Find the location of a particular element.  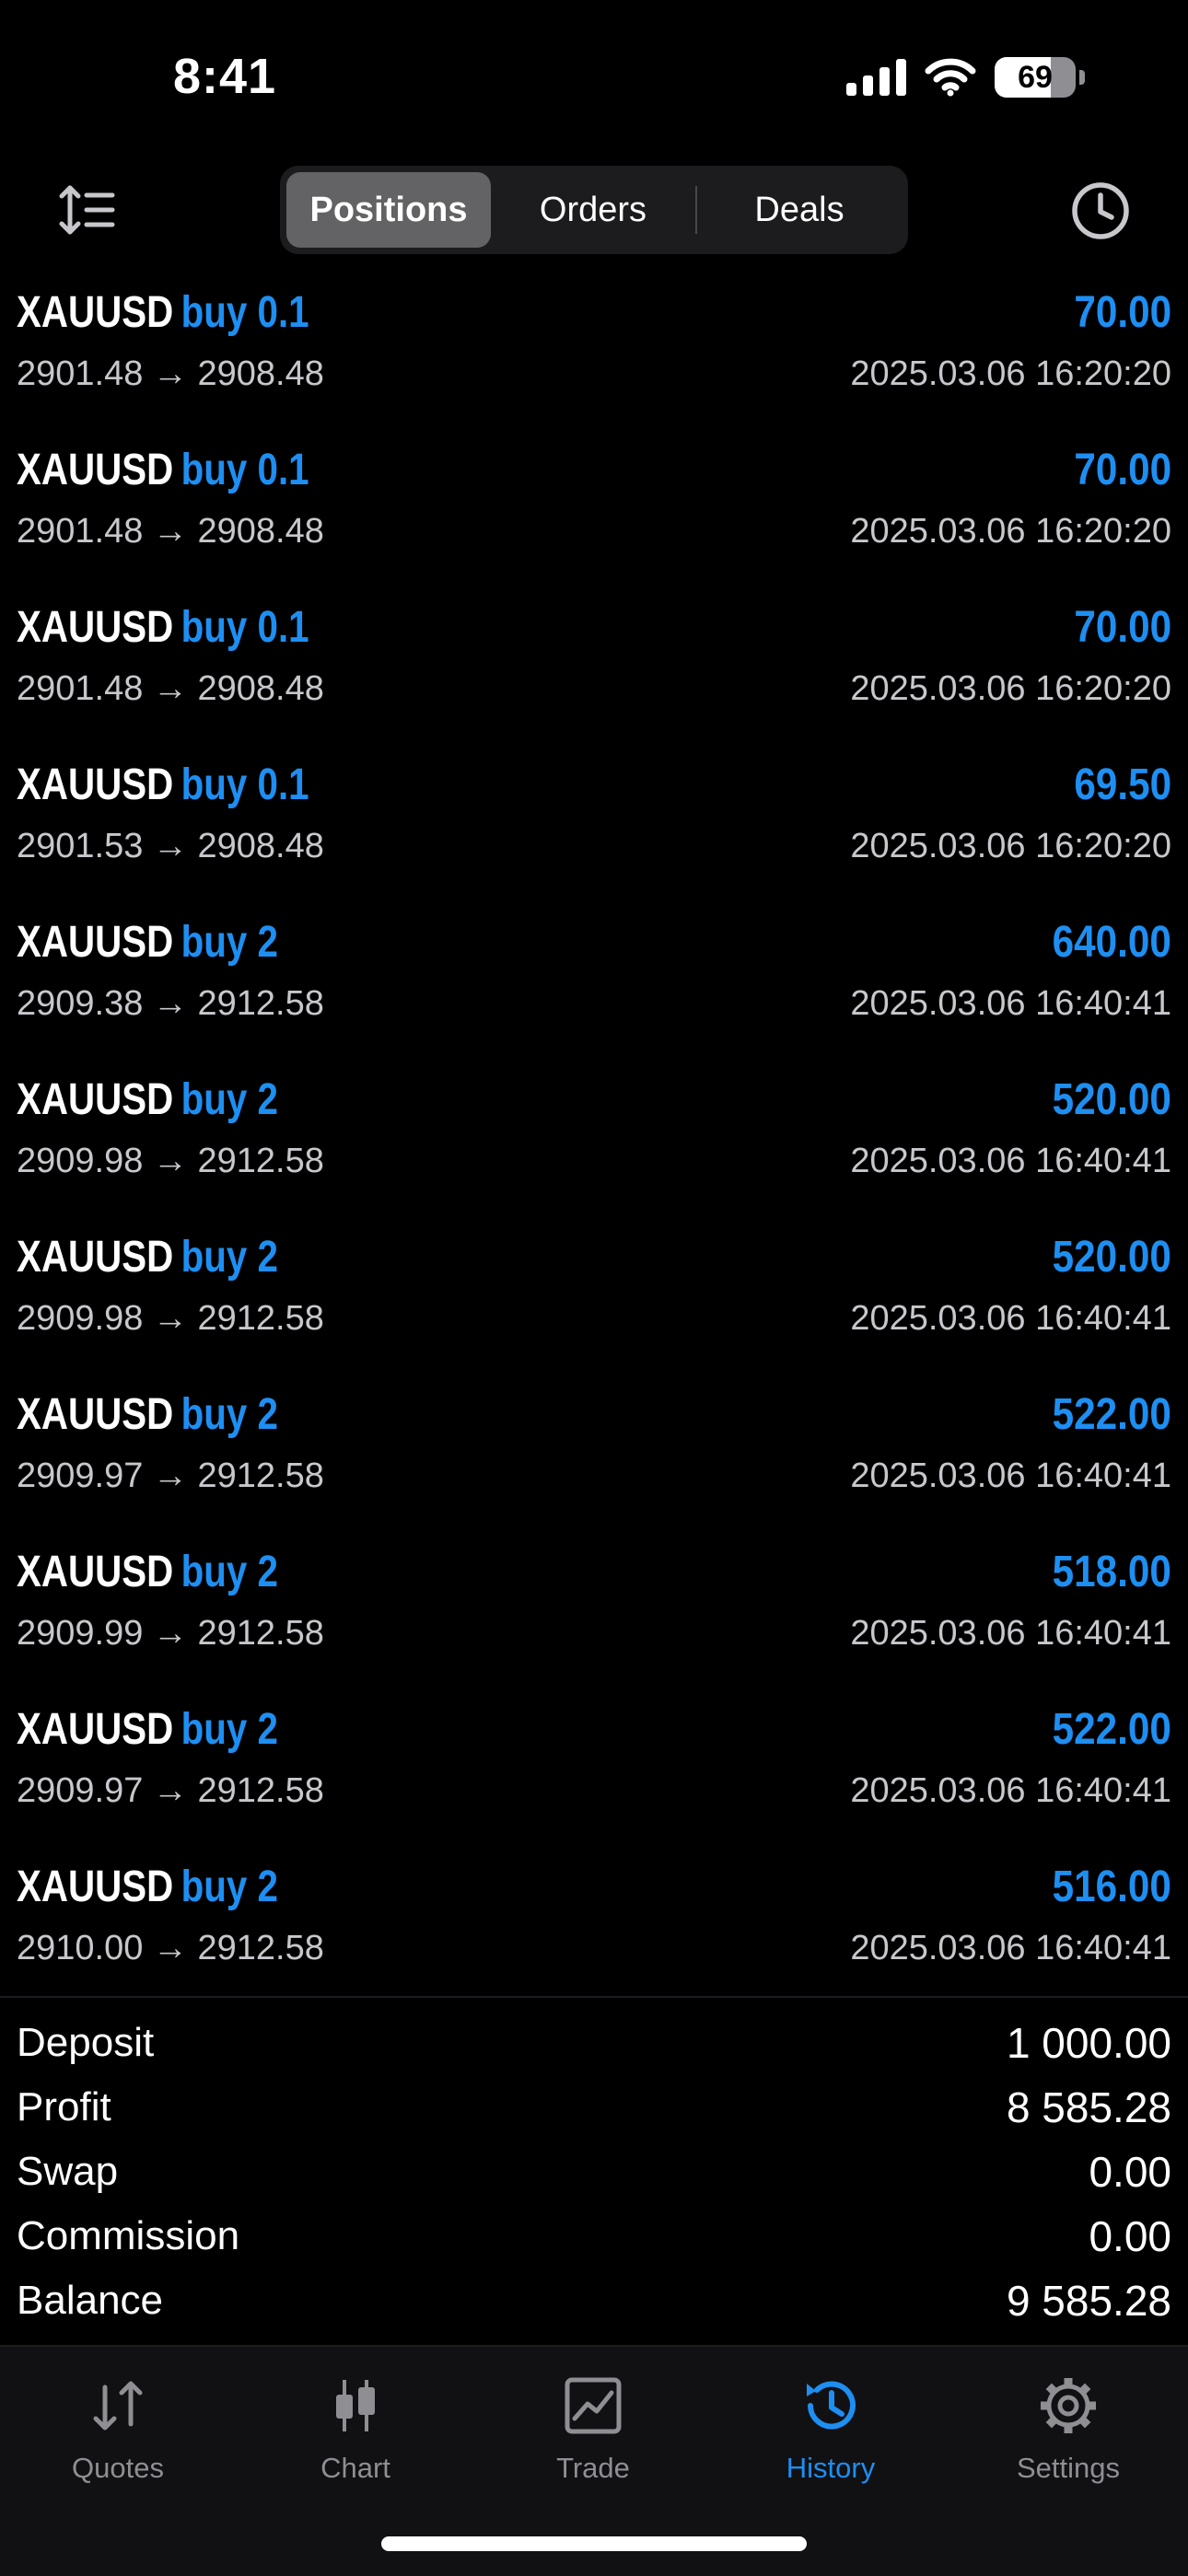

battery-percent: 69 is located at coordinates (1035, 77).